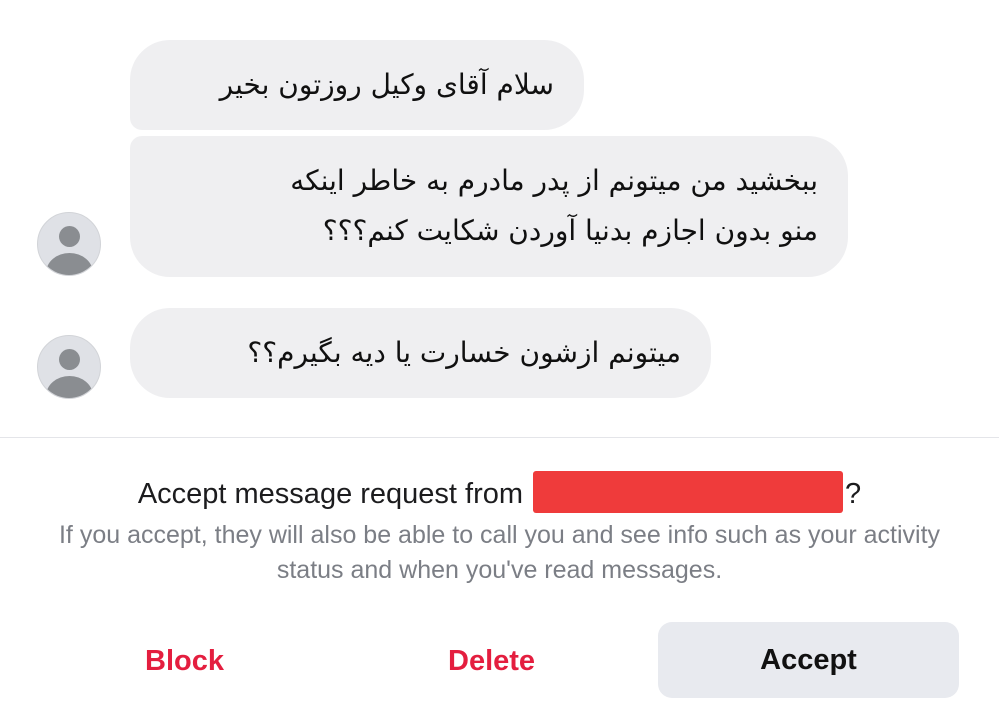  I want to click on redacted-username, so click(688, 492).